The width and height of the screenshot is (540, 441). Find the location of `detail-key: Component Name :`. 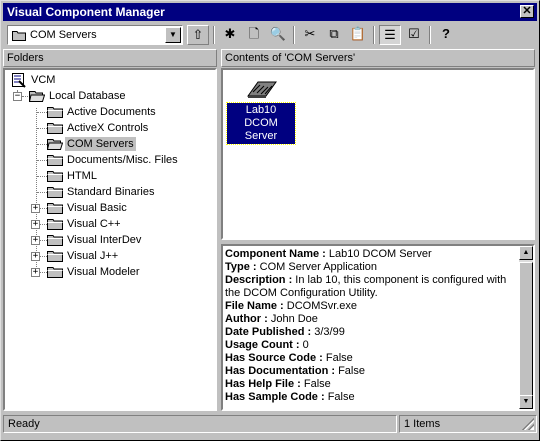

detail-key: Component Name : is located at coordinates (275, 254).